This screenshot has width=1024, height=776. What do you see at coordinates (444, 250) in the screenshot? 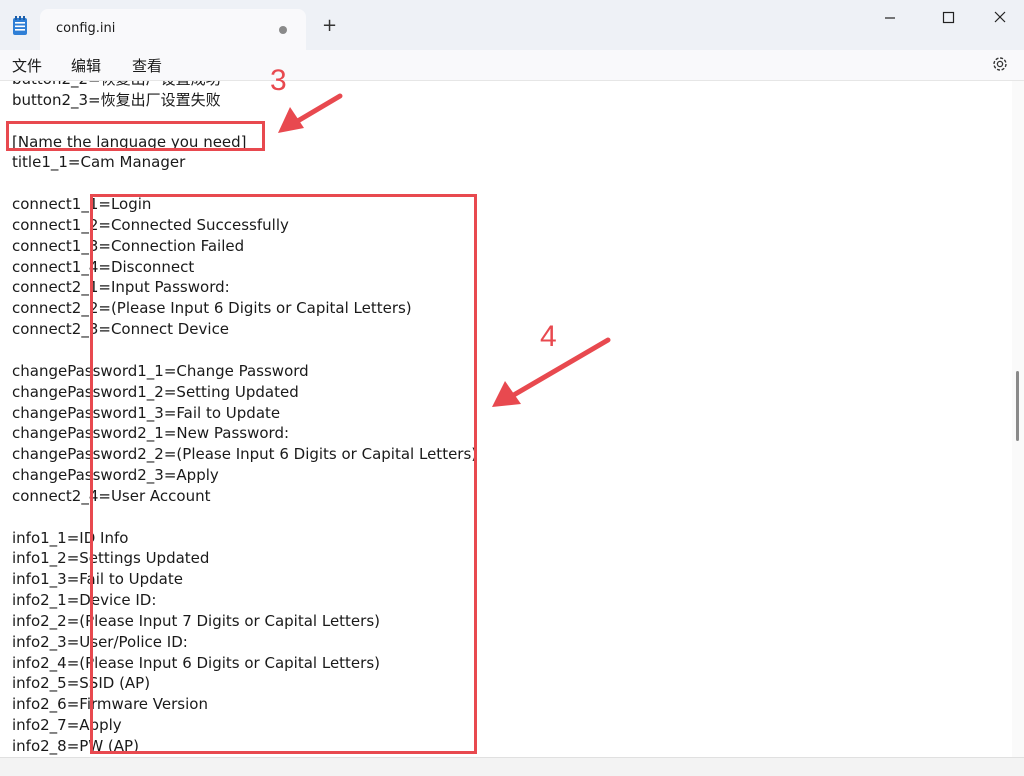
I see `annotation-arrows` at bounding box center [444, 250].